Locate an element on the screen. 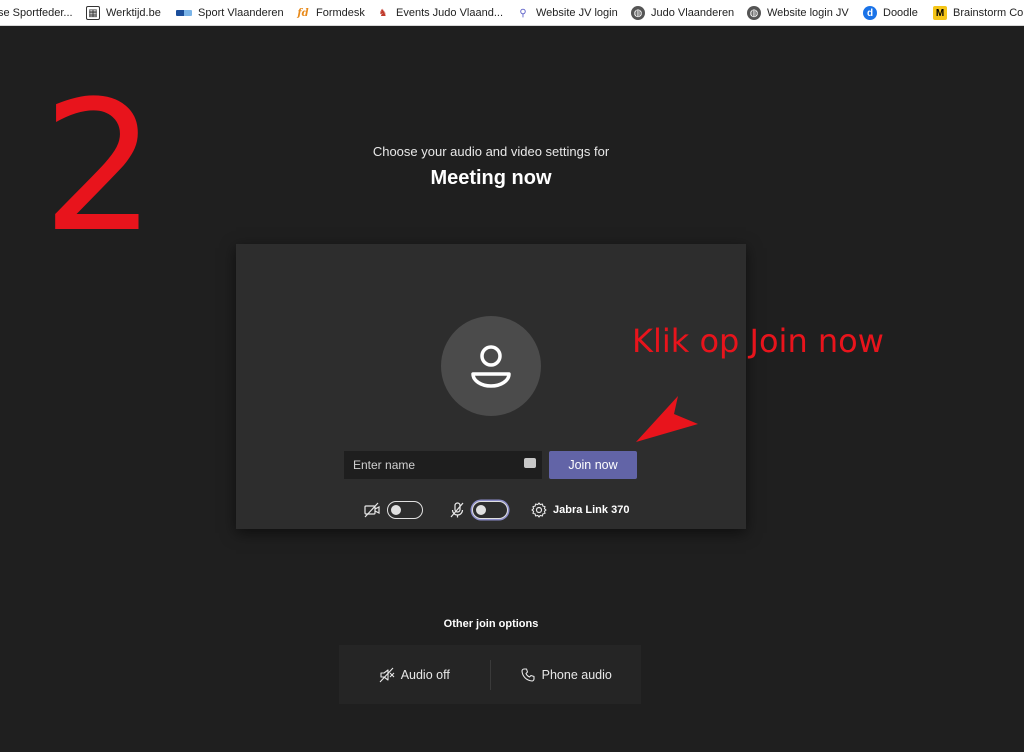  bookmark-website-login-jv: ◍ Website login JV is located at coordinates (798, 12).